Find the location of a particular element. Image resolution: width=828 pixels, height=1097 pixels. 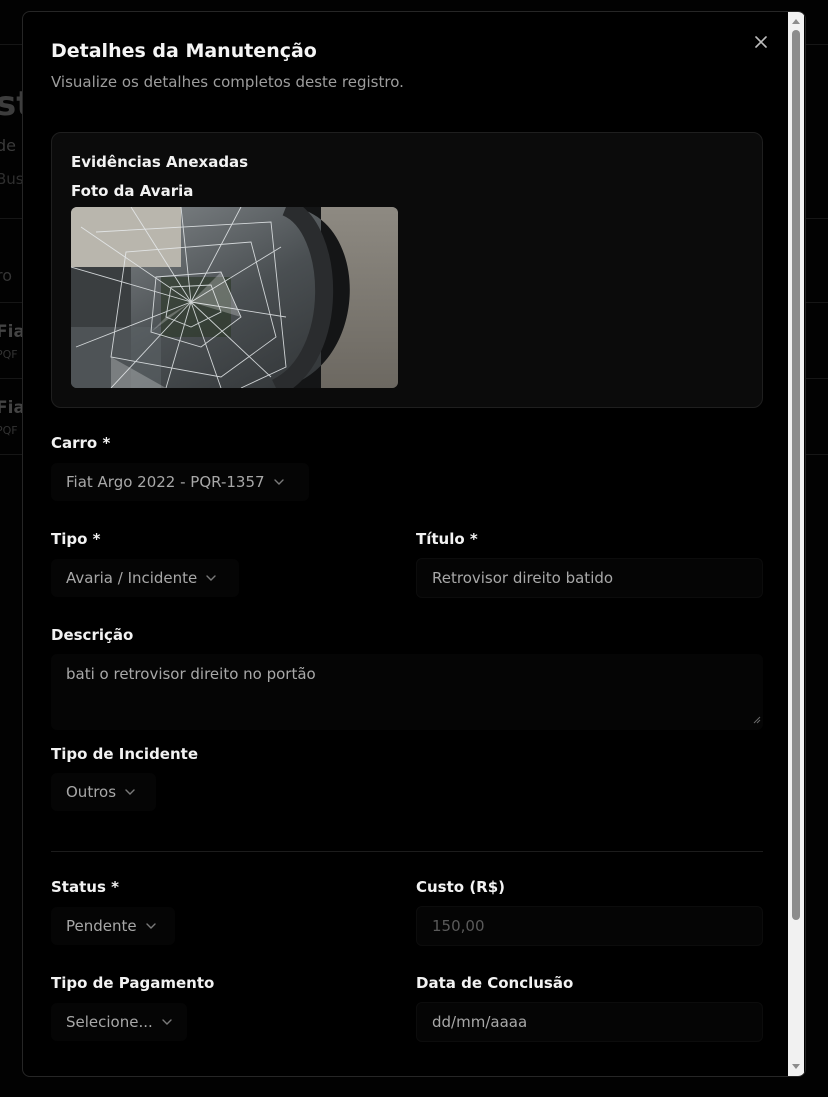

car-select-value: Fiat Argo 2022 - PQR-1357 is located at coordinates (165, 482).